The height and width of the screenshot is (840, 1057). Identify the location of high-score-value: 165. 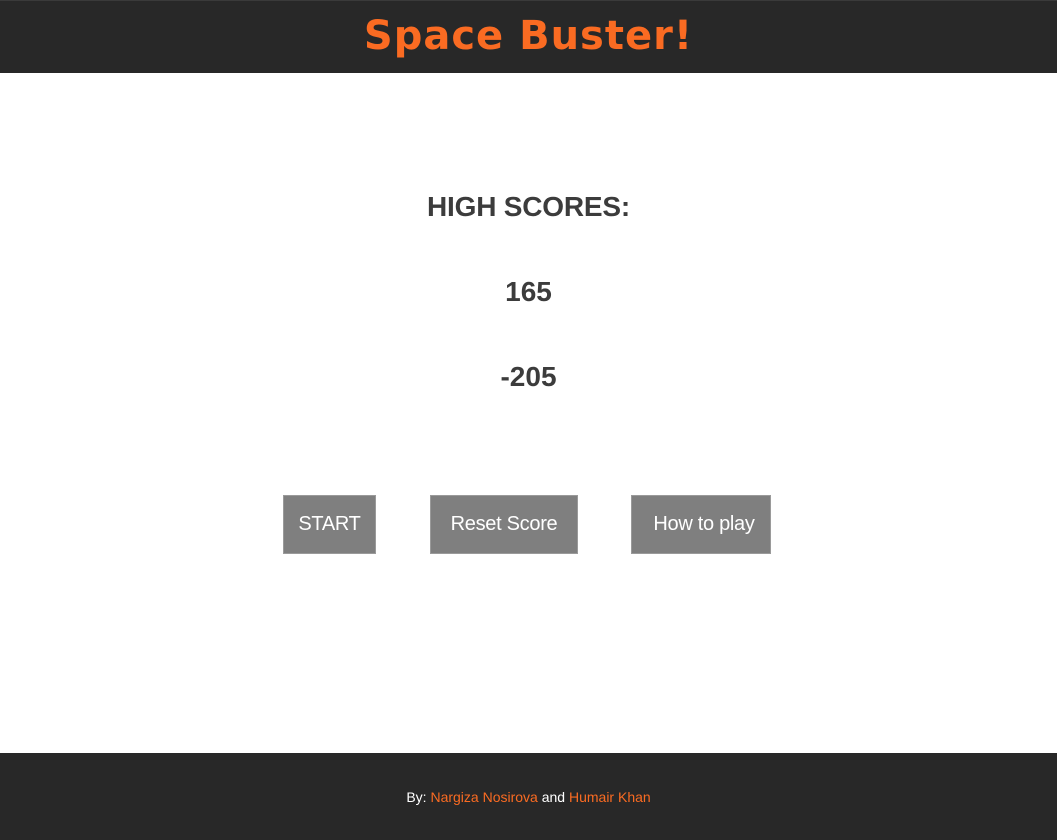
(528, 291).